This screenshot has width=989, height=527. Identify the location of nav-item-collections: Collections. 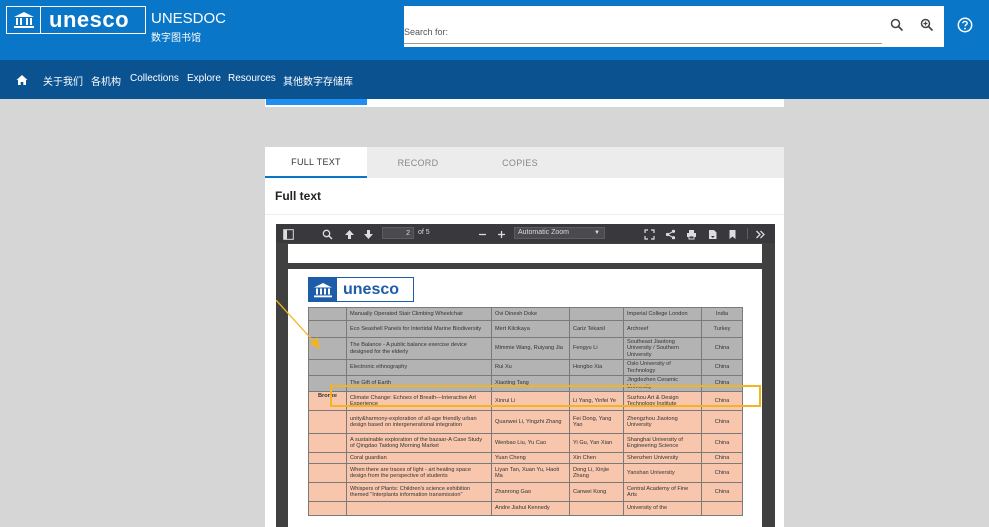
(154, 78).